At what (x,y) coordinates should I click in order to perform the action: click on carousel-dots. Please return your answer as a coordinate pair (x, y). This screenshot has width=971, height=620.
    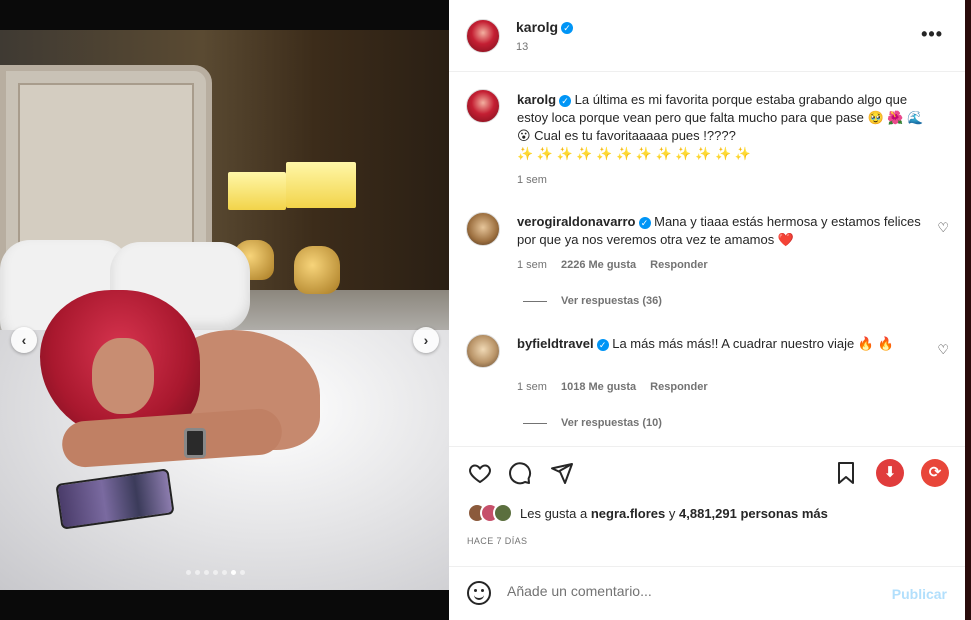
    Looking at the image, I should click on (215, 572).